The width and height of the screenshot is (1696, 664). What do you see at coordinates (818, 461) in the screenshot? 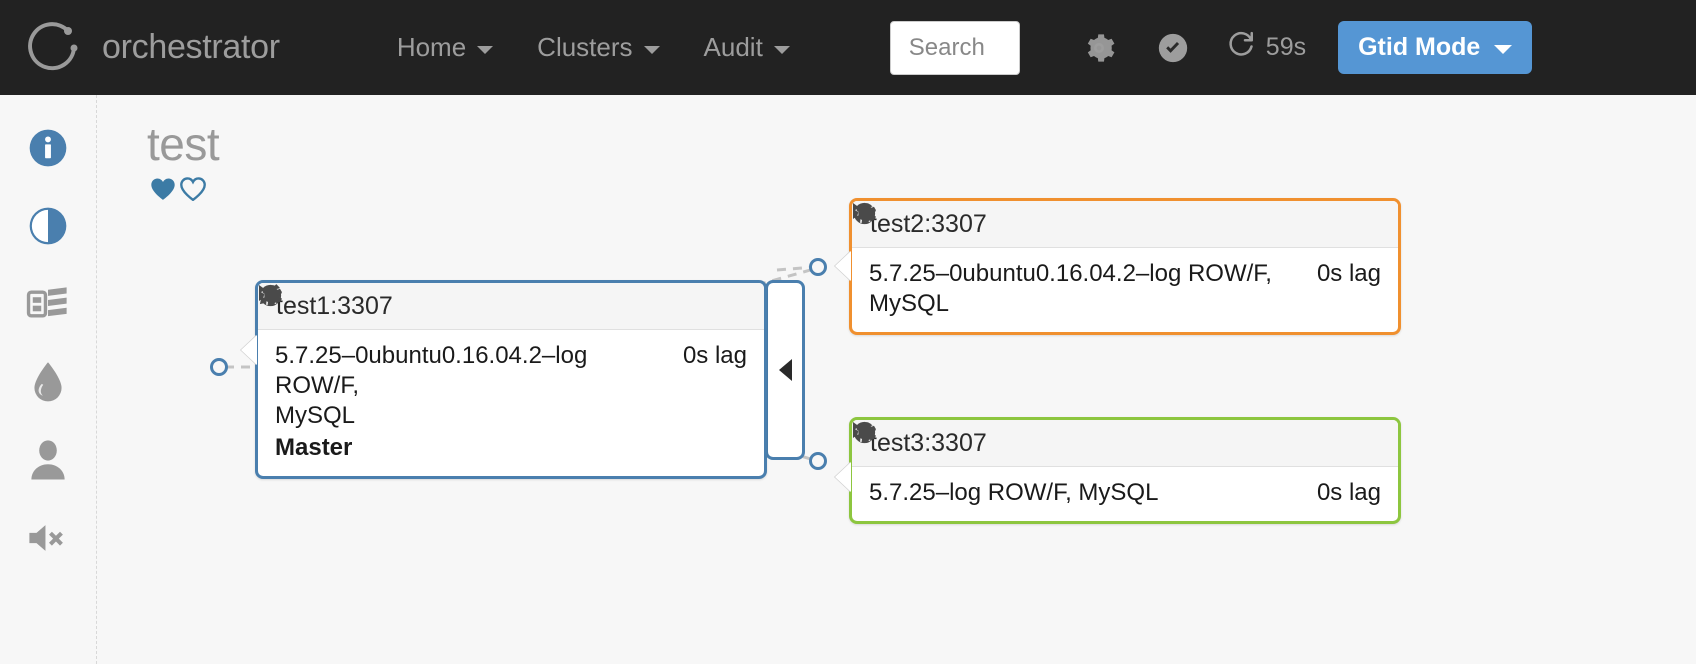
I see `anchor-test3-in` at bounding box center [818, 461].